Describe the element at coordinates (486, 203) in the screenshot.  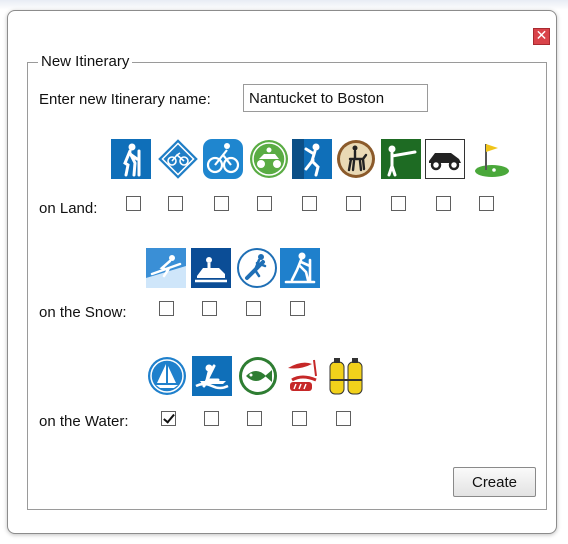
I see `land-checkbox-golf` at that location.